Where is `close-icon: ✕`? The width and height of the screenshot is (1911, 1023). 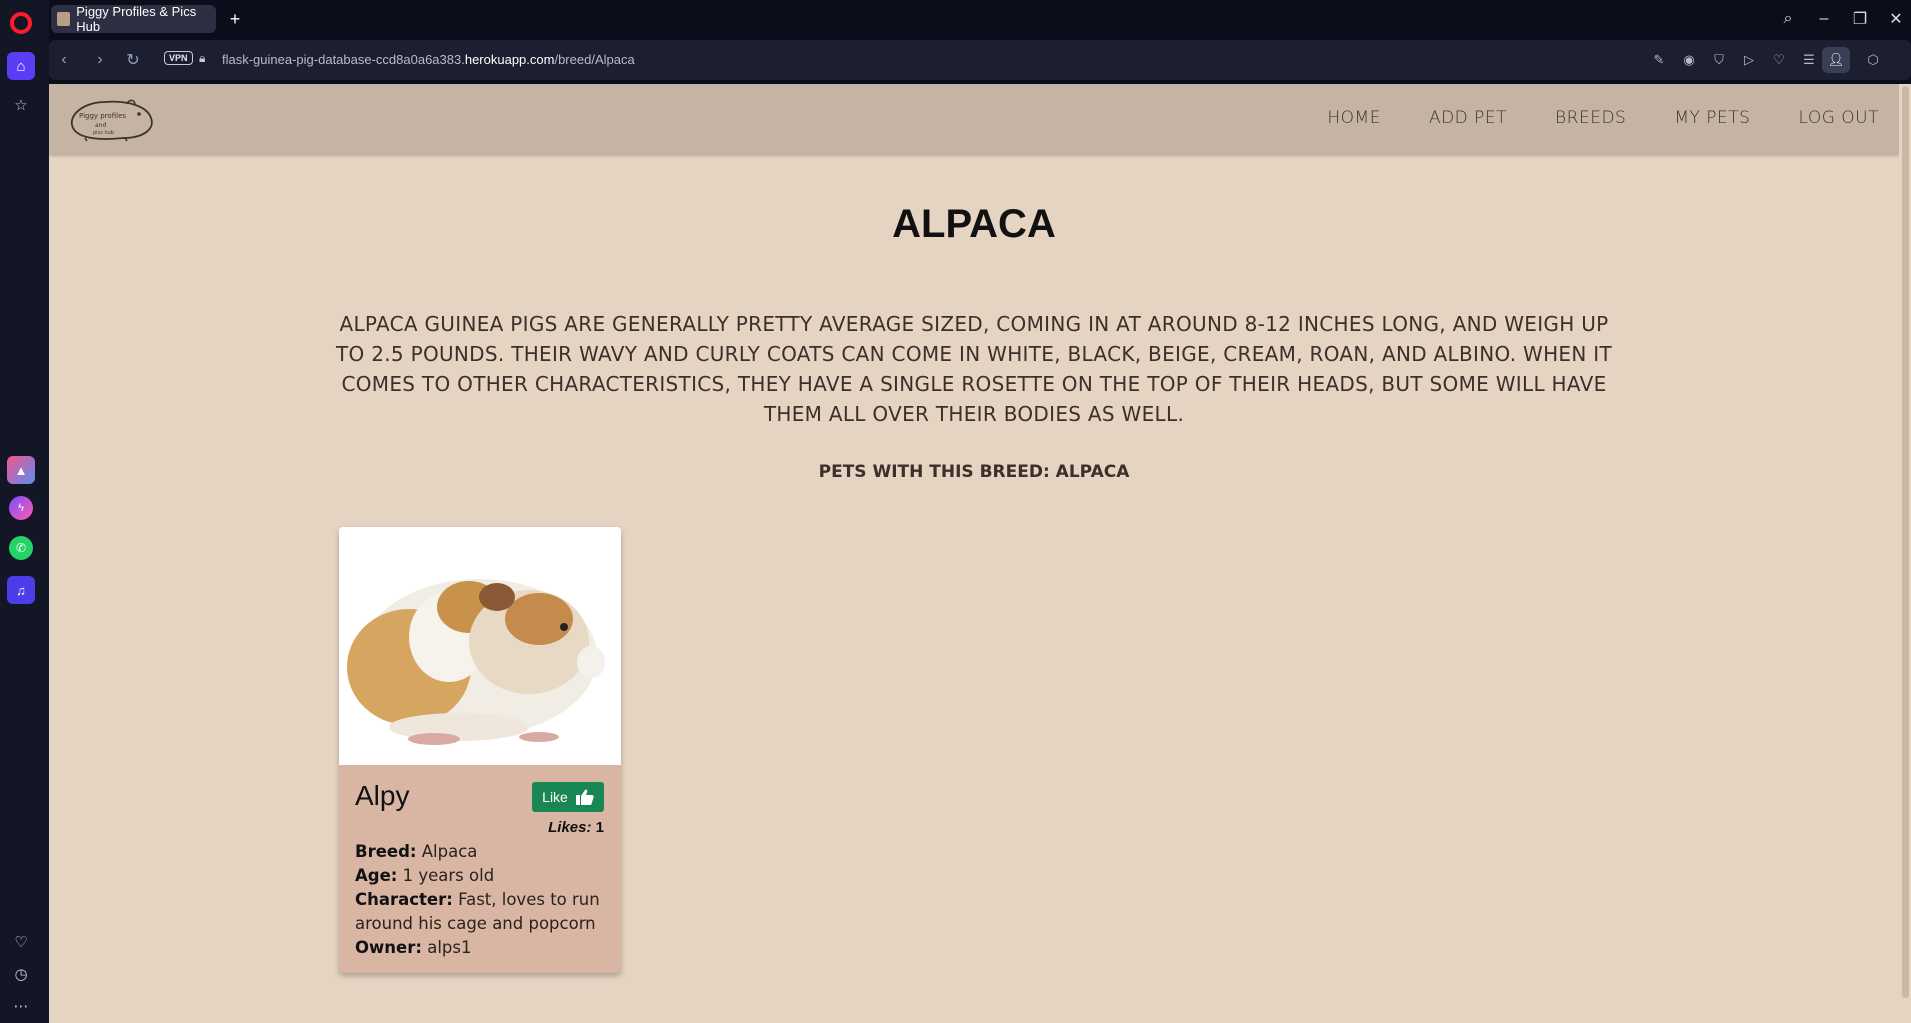 close-icon: ✕ is located at coordinates (1896, 19).